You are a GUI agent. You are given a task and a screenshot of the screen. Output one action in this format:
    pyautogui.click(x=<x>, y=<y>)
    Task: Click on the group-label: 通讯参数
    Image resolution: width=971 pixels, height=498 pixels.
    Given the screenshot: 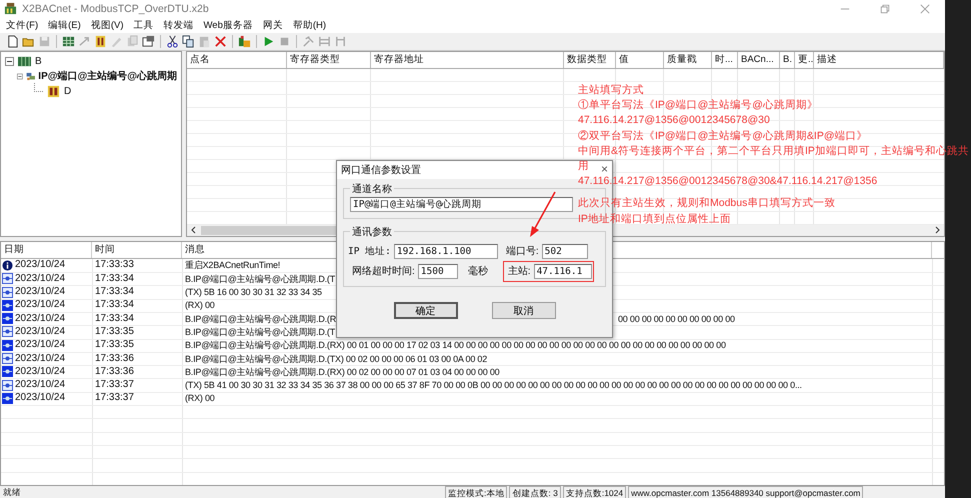 What is the action you would take?
    pyautogui.click(x=372, y=232)
    